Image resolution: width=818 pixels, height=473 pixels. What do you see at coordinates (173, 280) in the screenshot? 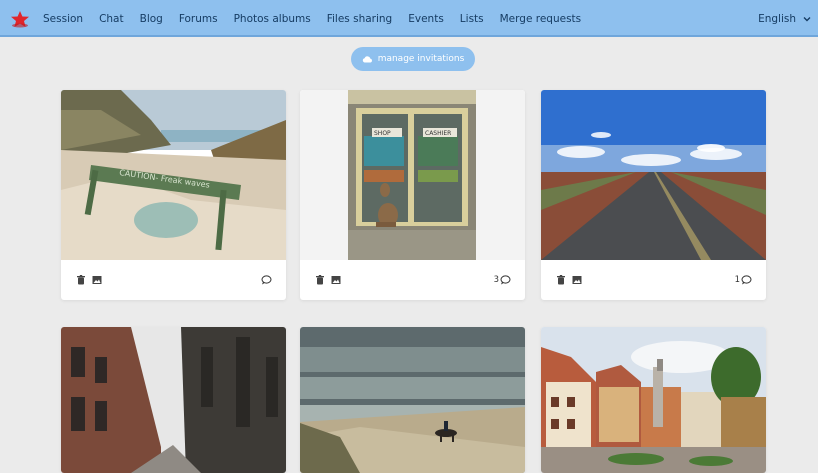
I see `card-actions` at bounding box center [173, 280].